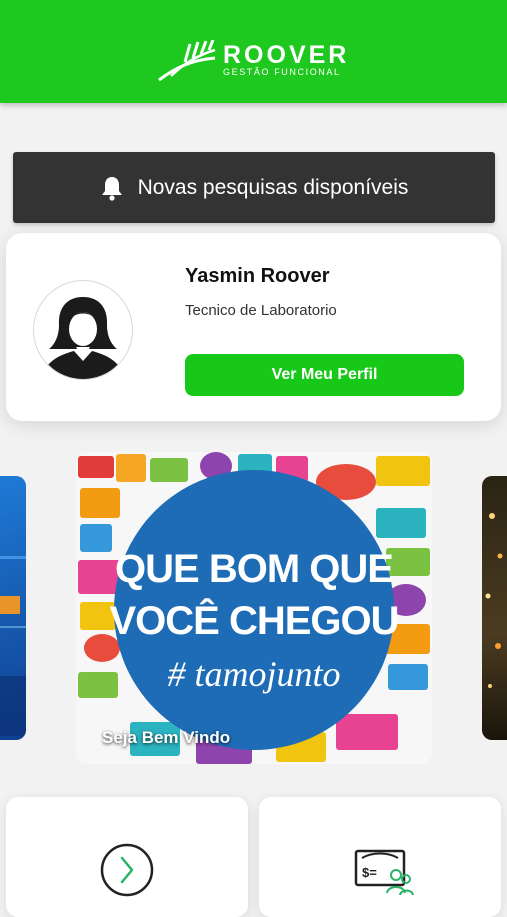 The width and height of the screenshot is (507, 917). Describe the element at coordinates (83, 330) in the screenshot. I see `user-avatar-icon` at that location.